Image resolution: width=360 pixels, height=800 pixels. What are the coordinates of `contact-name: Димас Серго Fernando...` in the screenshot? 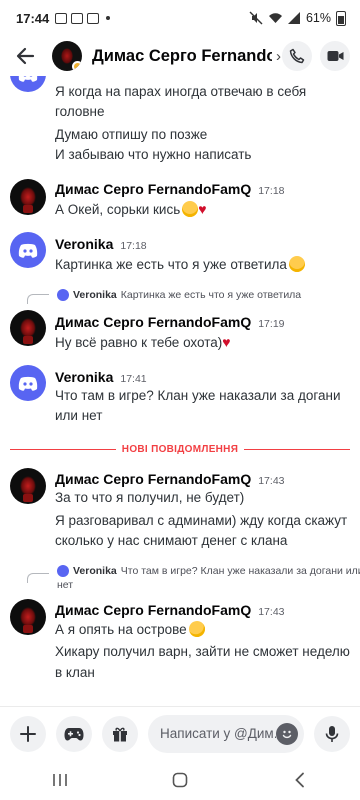 It's located at (182, 56).